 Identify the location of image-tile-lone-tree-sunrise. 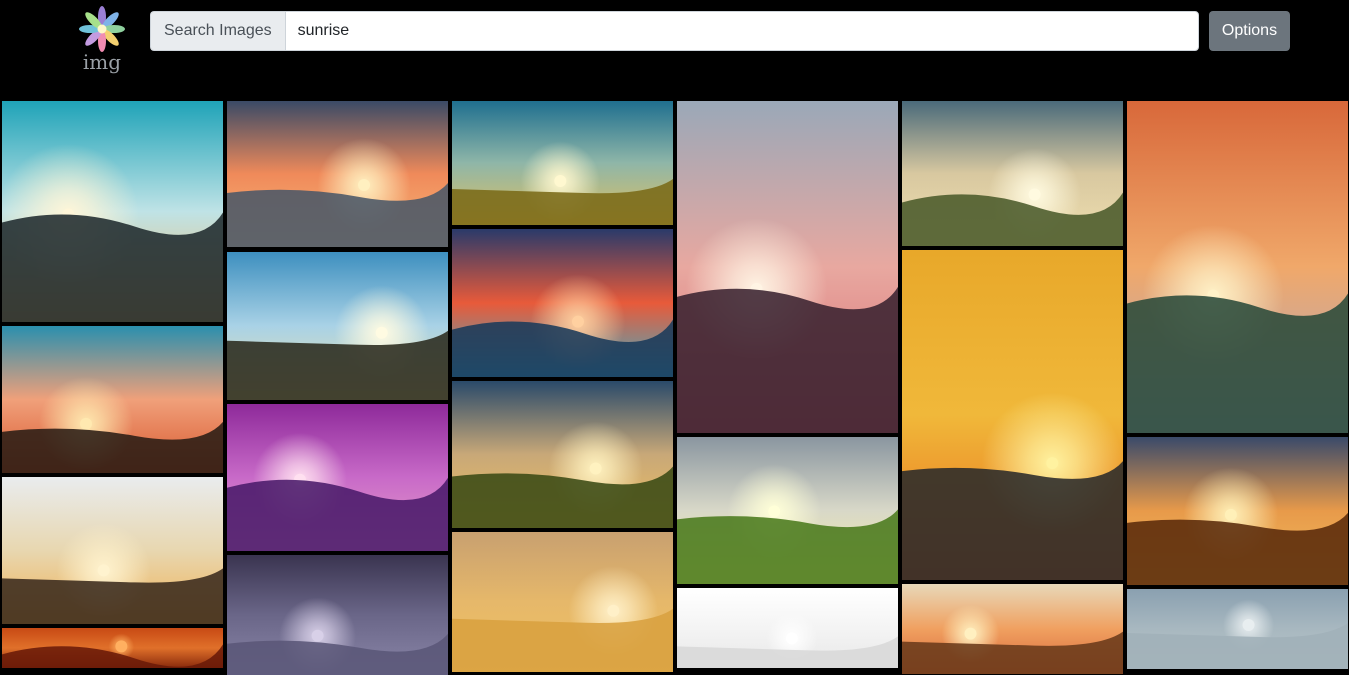
(787, 510).